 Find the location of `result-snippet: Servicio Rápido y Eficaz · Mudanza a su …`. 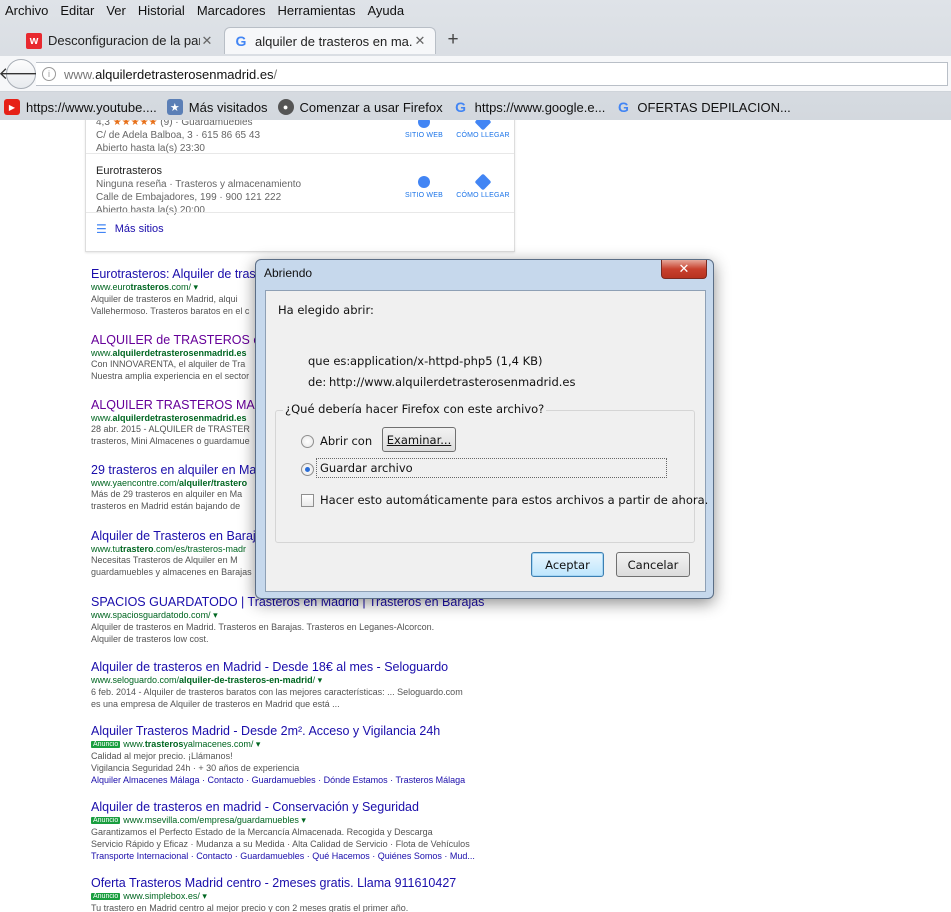

result-snippet: Servicio Rápido y Eficaz · Mudanza a su … is located at coordinates (280, 844).